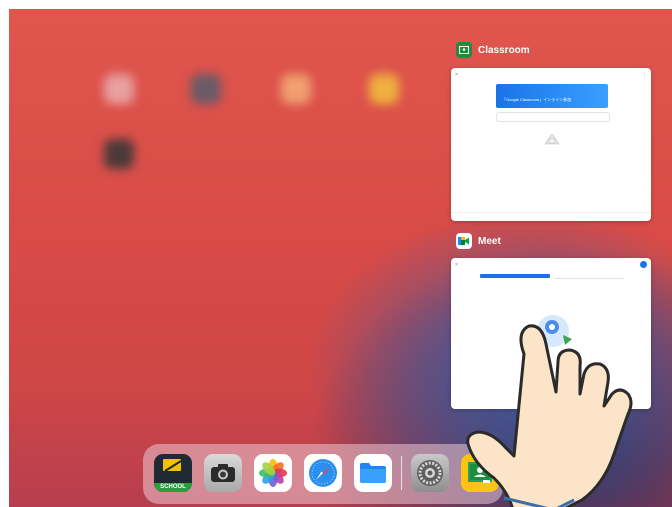 The image size is (672, 507). What do you see at coordinates (373, 473) in the screenshot?
I see `files-icon` at bounding box center [373, 473].